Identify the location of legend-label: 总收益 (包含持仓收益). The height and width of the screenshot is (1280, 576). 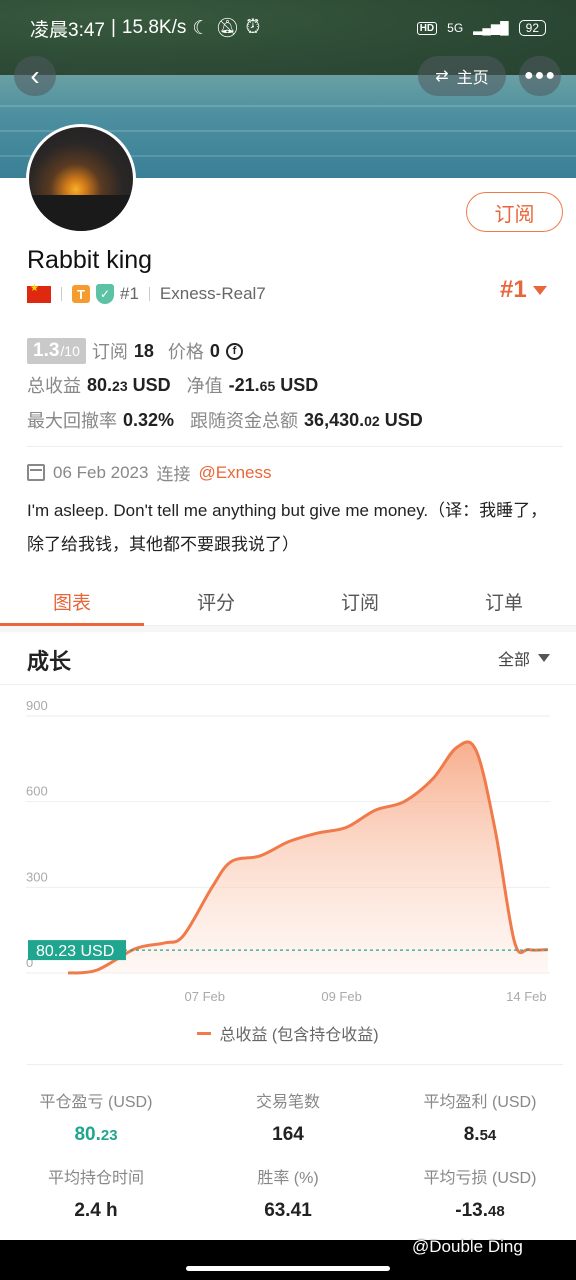
(299, 1035).